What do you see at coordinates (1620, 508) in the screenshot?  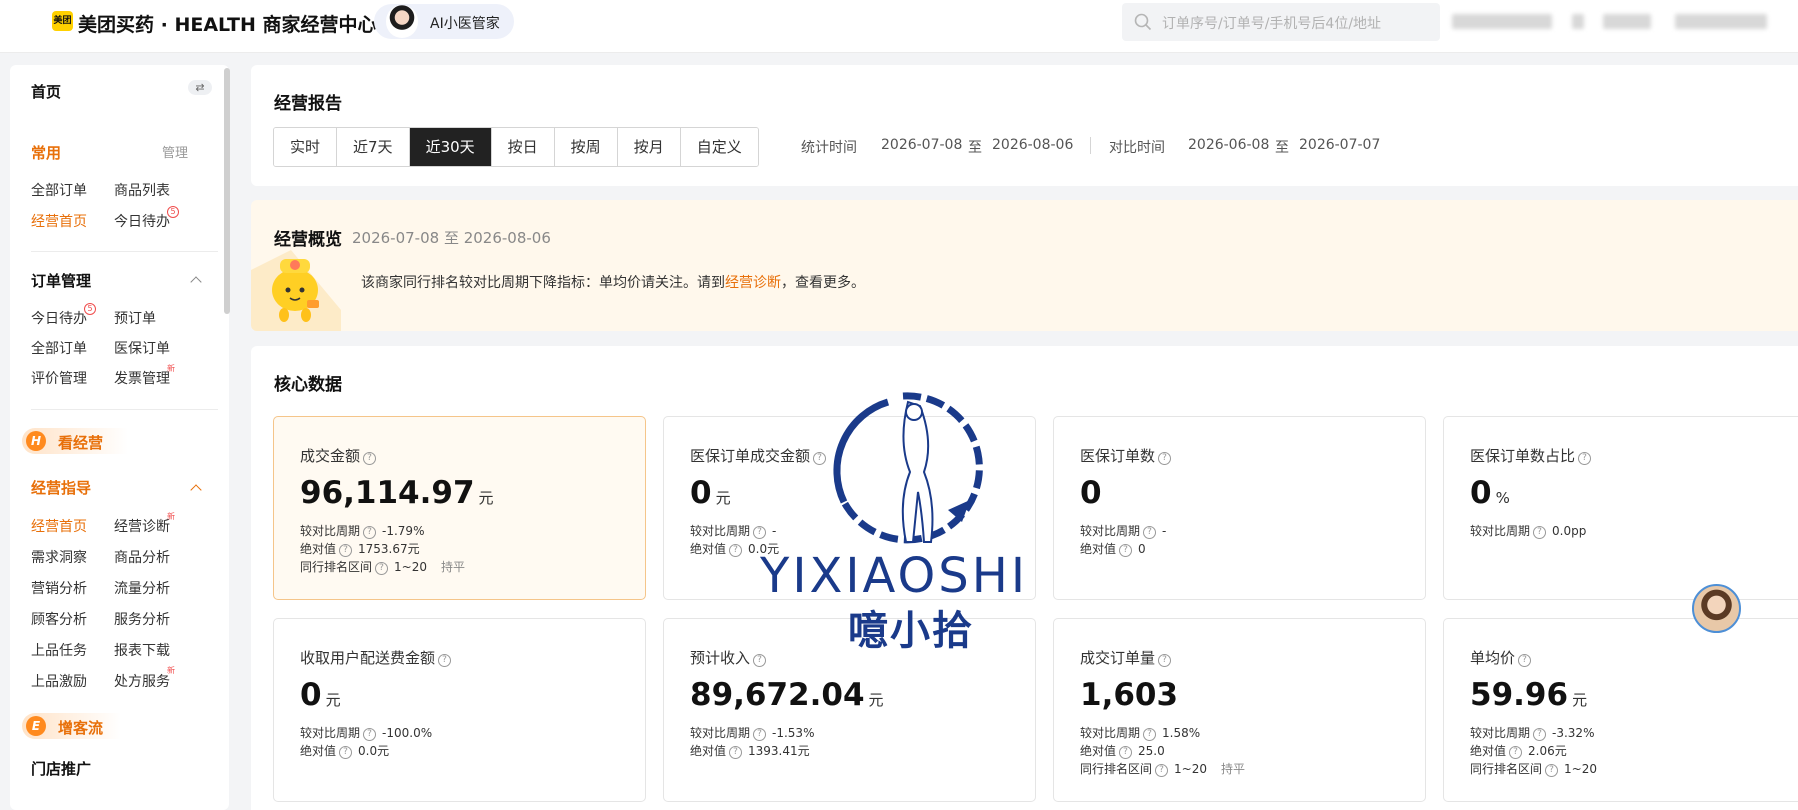 I see `metric-card-insurance-ratio: 医保订单数占比? 0% 较对比周期? 0.0pp` at bounding box center [1620, 508].